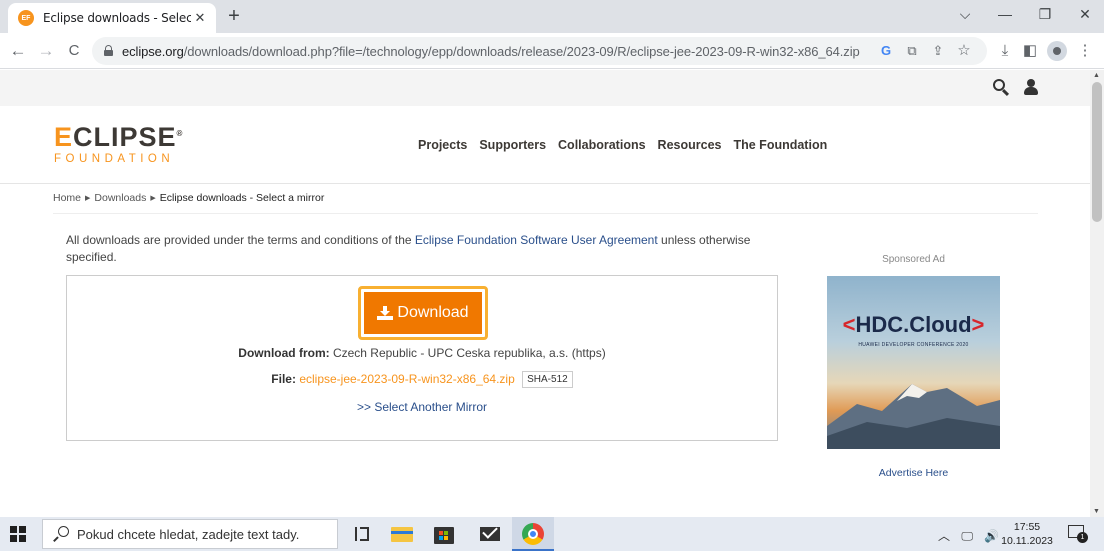 The width and height of the screenshot is (1104, 551). What do you see at coordinates (938, 51) in the screenshot?
I see `share-icon: ⇪` at bounding box center [938, 51].